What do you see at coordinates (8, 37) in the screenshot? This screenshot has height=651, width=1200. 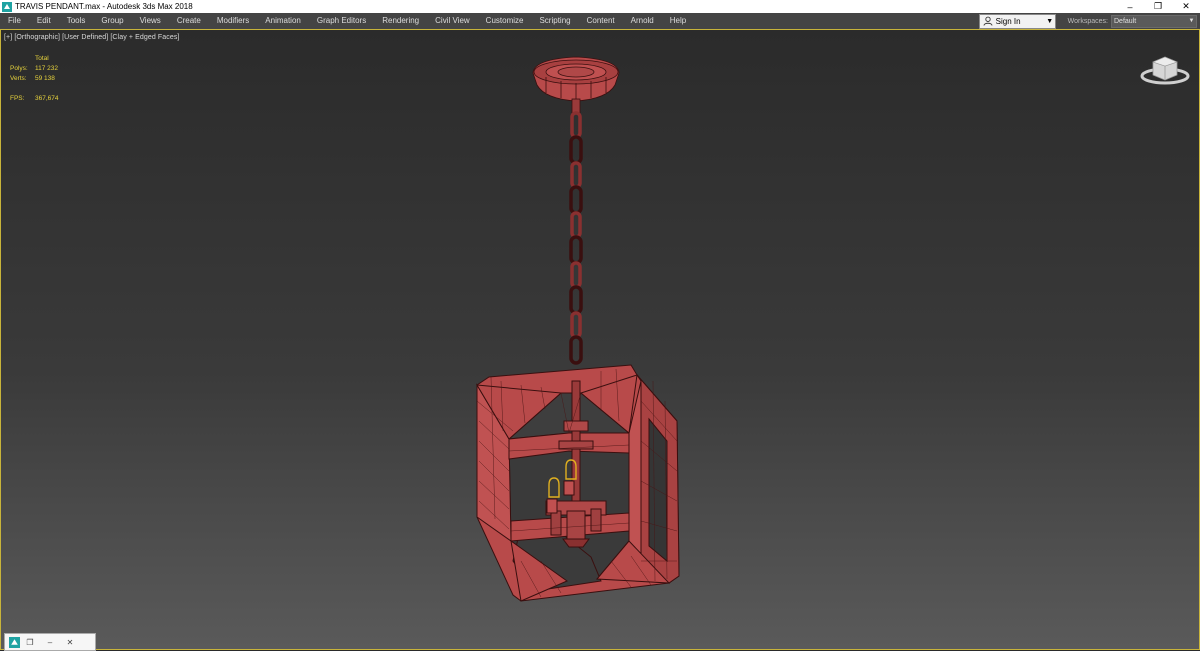 I see `viewport-menu-plus: [+]` at bounding box center [8, 37].